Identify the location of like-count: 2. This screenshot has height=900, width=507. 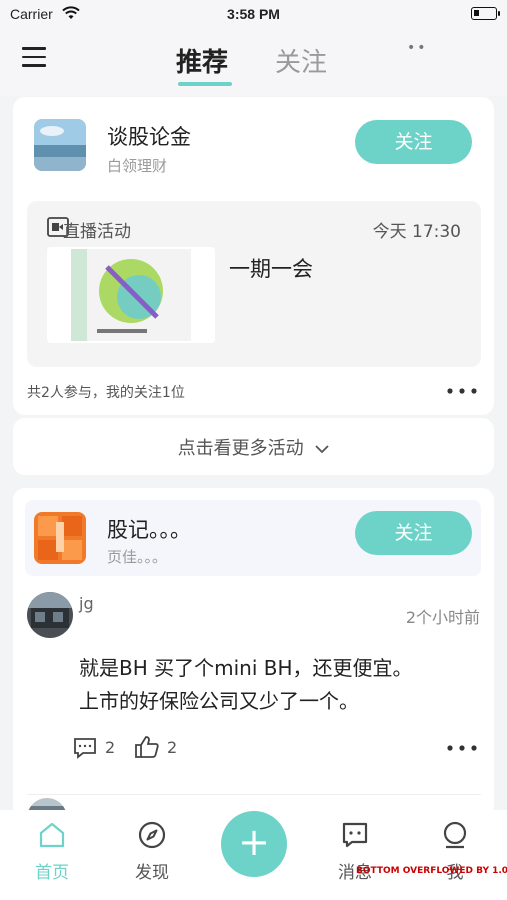
(172, 747).